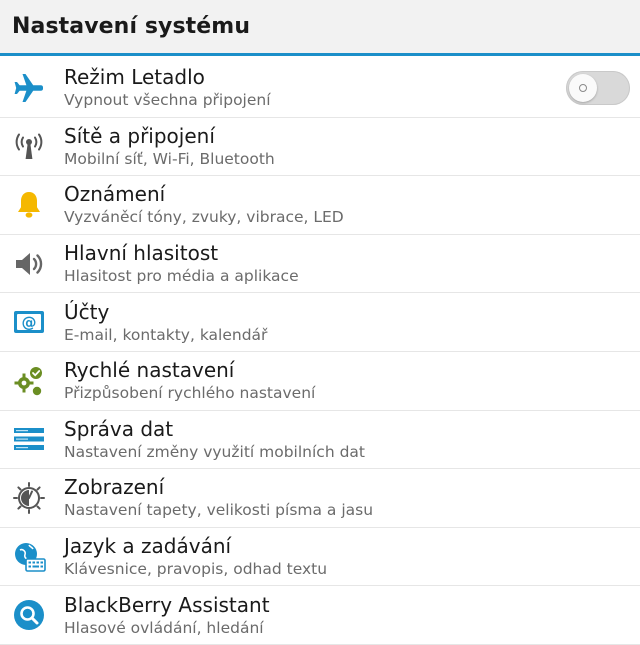  I want to click on settings-item-accounts: @ Účty E-mail, kontakty, kalendář, so click(320, 322).